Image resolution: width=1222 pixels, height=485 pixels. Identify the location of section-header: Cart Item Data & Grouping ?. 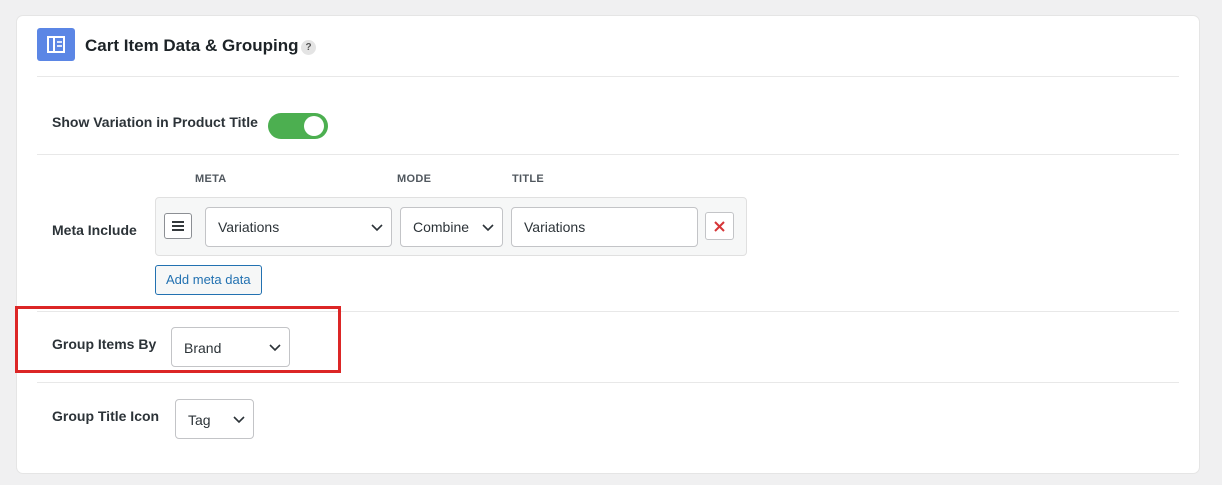
(608, 52).